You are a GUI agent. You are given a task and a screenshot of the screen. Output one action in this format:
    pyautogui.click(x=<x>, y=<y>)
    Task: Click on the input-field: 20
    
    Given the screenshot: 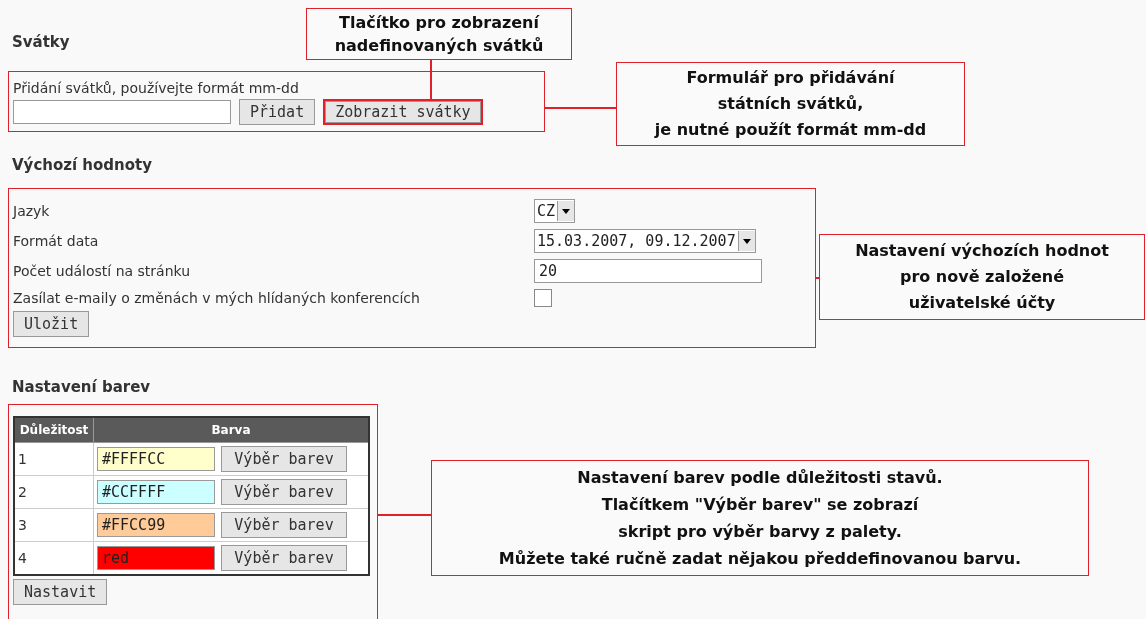 What is the action you would take?
    pyautogui.click(x=648, y=271)
    